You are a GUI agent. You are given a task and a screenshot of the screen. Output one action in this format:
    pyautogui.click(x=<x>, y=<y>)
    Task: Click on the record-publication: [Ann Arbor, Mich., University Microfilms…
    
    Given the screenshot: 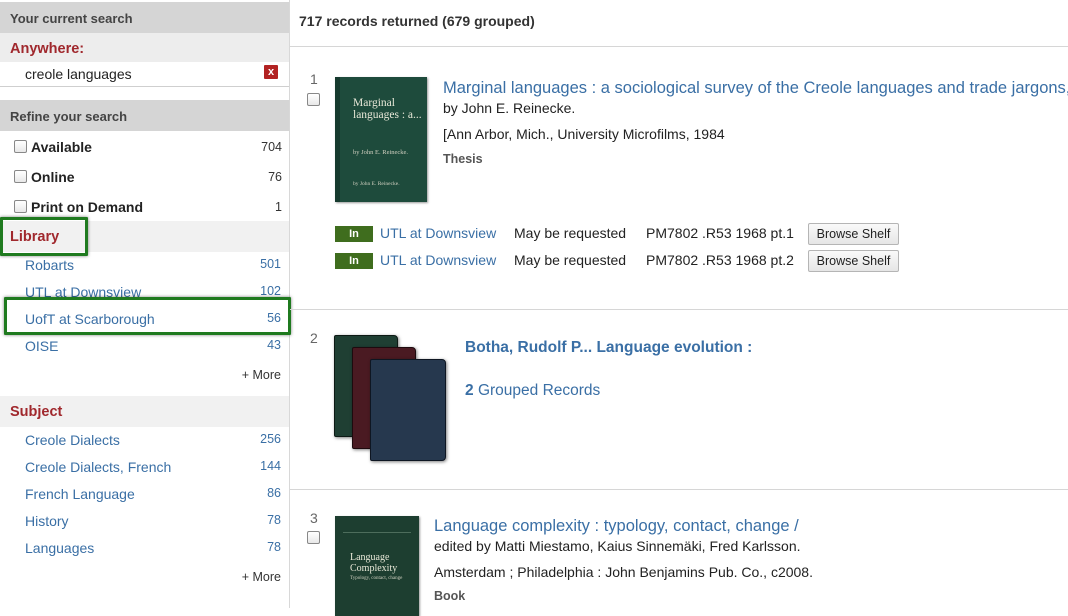 What is the action you would take?
    pyautogui.click(x=584, y=134)
    